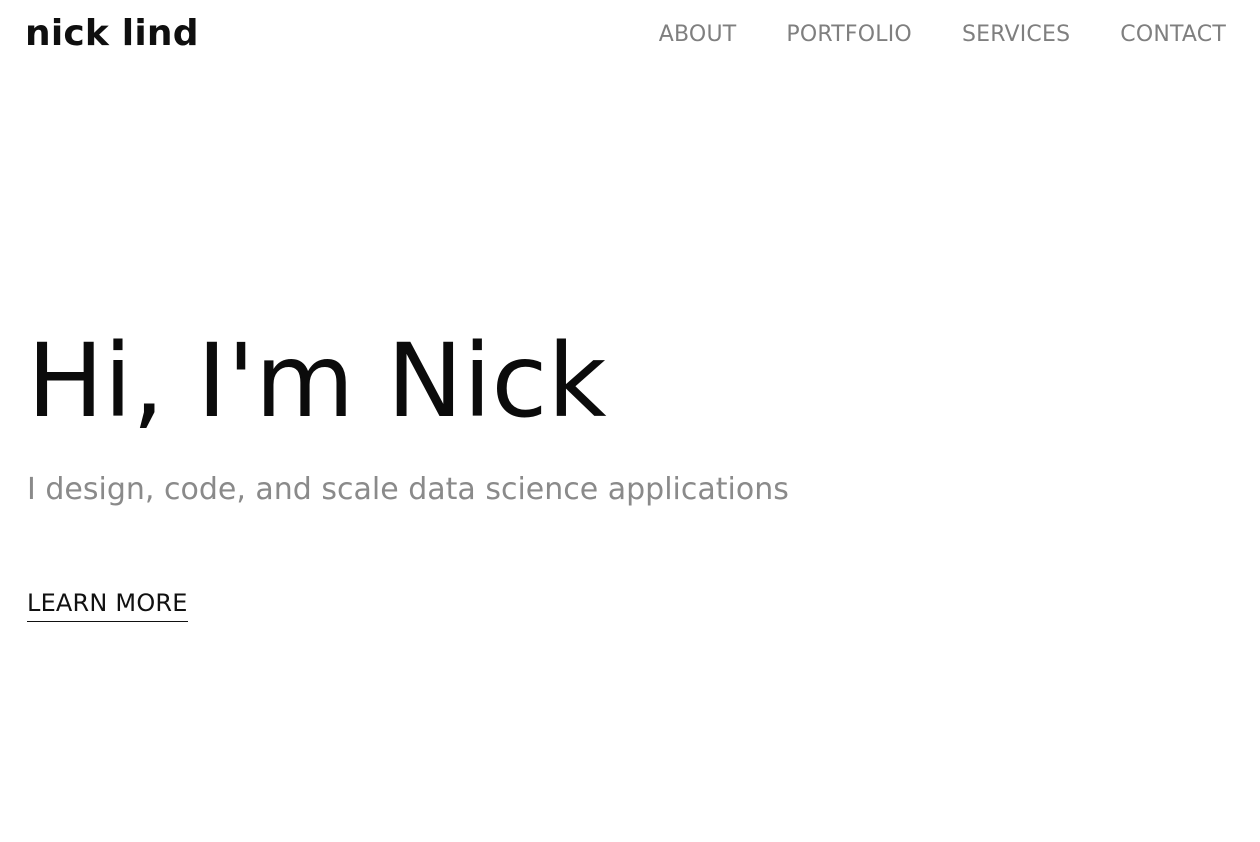 The image size is (1260, 842). I want to click on main-nav: ABOUT PORTFOLIO SERVICES CONTACT, so click(942, 35).